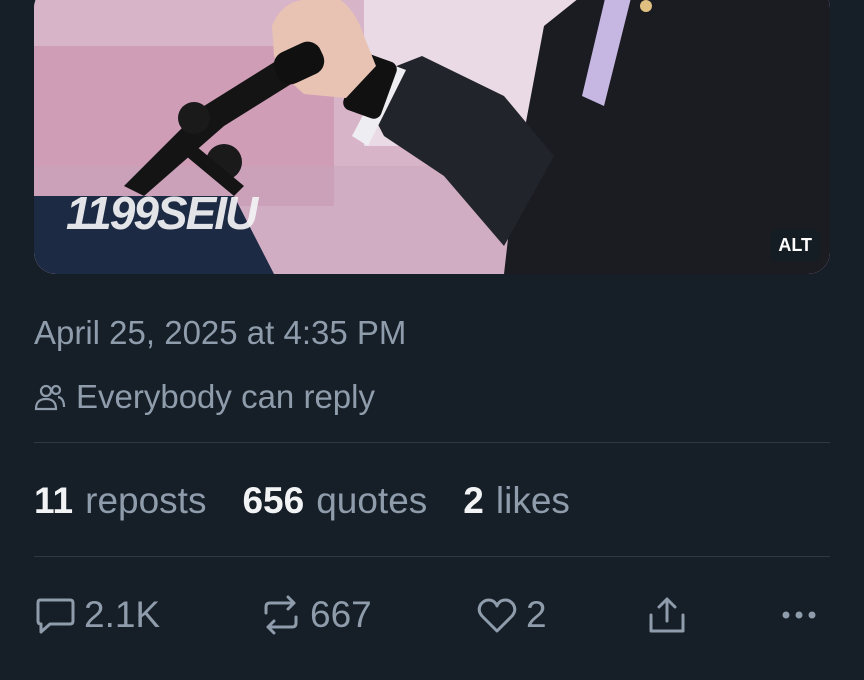 The height and width of the screenshot is (680, 864). I want to click on repost-count: 667, so click(341, 614).